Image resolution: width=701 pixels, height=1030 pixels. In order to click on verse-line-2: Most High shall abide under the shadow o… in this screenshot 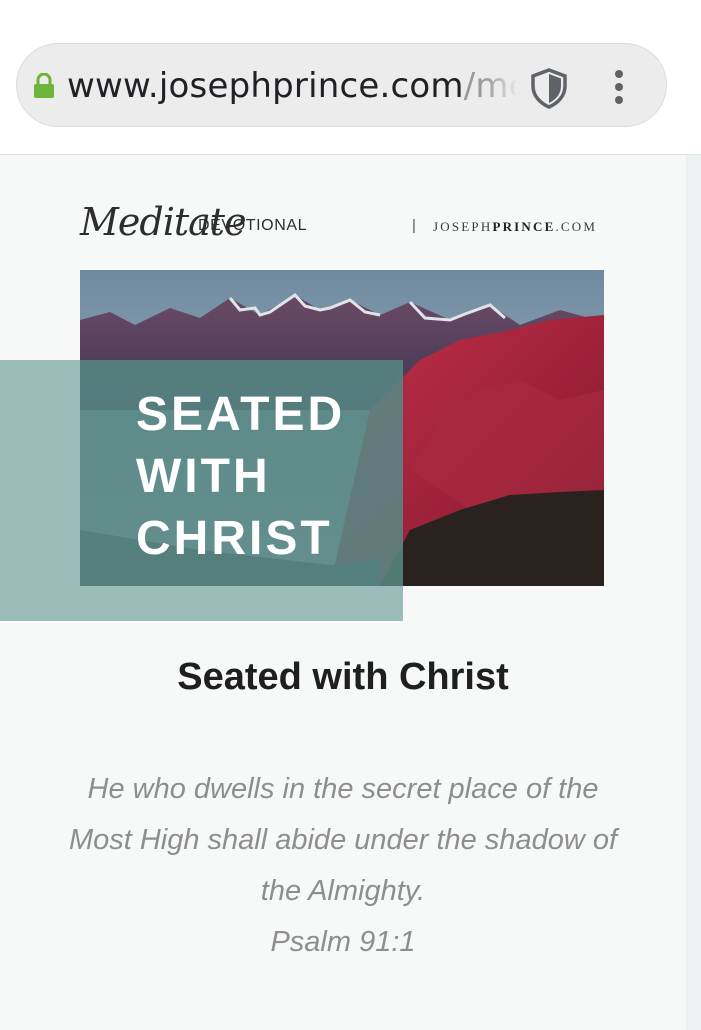, I will do `click(343, 840)`.